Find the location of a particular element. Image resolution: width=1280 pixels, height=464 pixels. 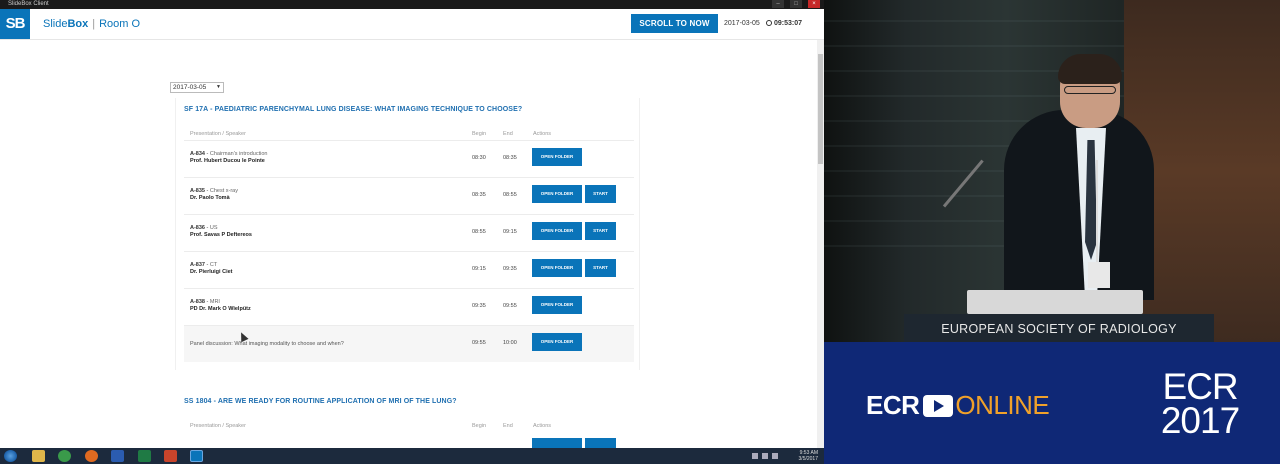

end-time: 08:35 is located at coordinates (510, 158).